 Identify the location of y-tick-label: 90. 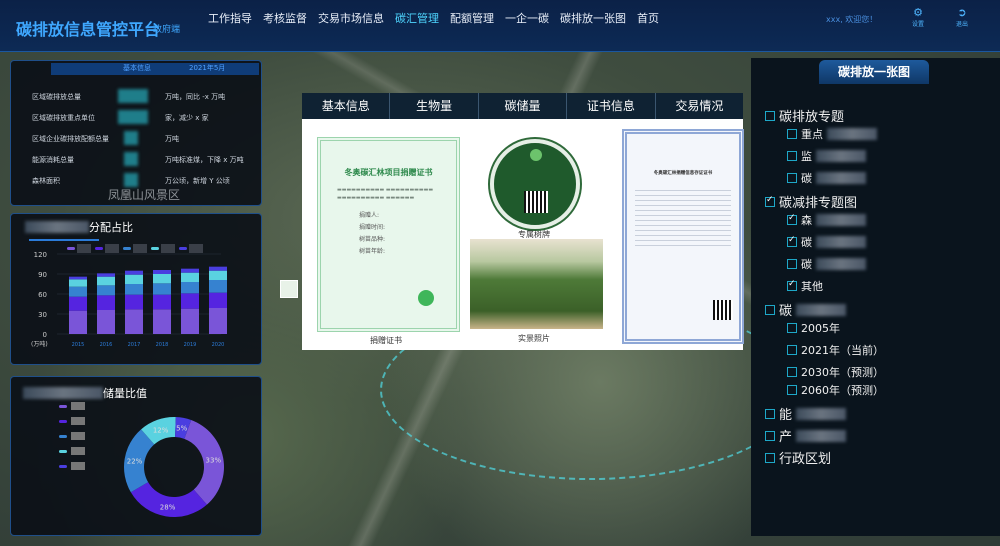
(42, 275).